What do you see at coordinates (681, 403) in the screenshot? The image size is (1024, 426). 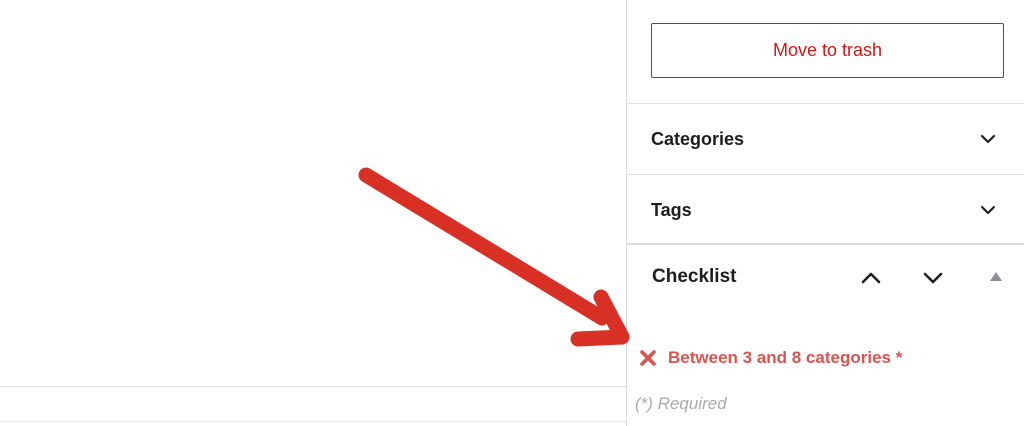 I see `required-note: (*) Required` at bounding box center [681, 403].